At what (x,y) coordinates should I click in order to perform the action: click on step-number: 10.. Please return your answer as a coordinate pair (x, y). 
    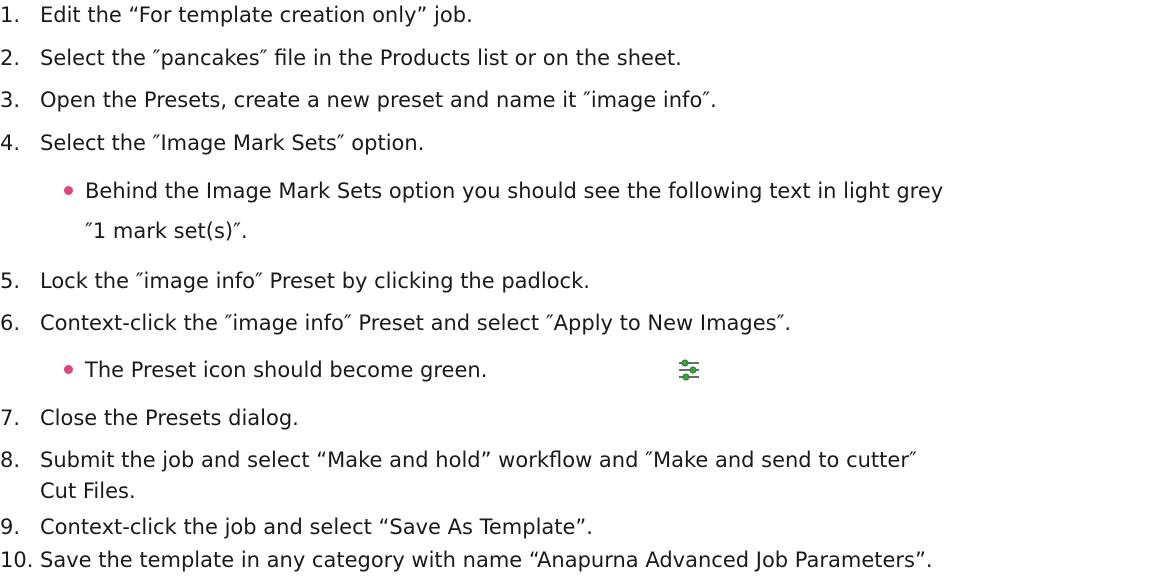
    Looking at the image, I should click on (17, 560).